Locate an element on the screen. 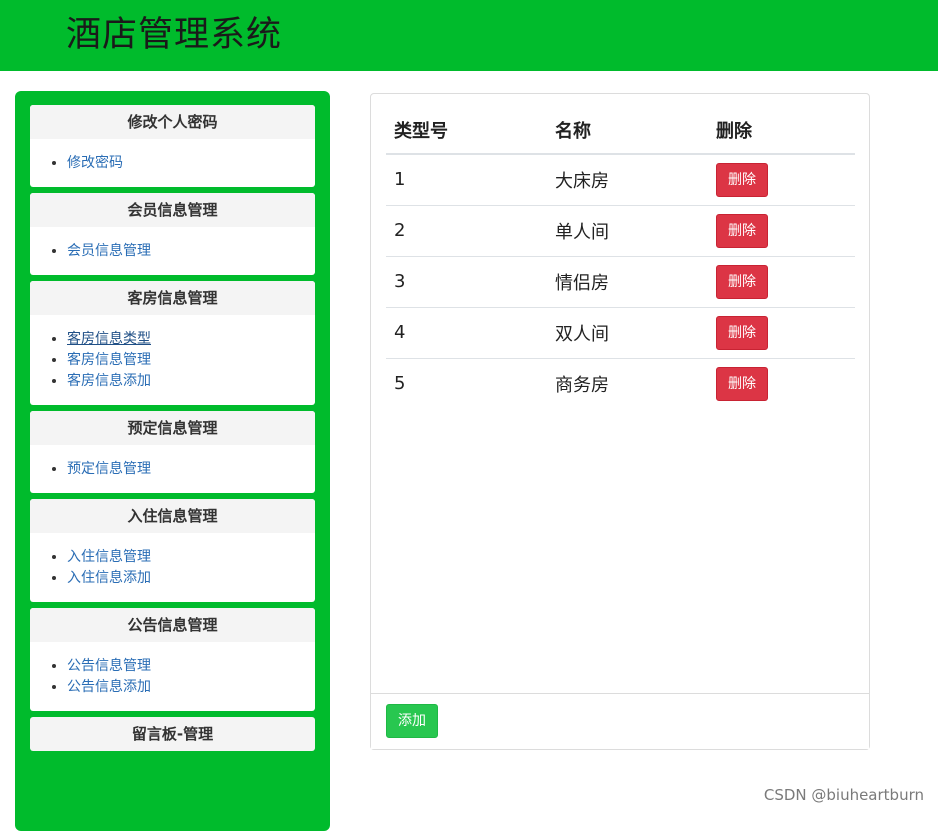 This screenshot has height=831, width=938. sidebar-panel-members: 会员信息管理 会员信息管理 is located at coordinates (172, 234).